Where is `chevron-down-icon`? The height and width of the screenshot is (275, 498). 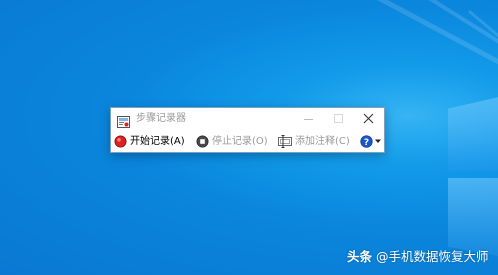 chevron-down-icon is located at coordinates (378, 141).